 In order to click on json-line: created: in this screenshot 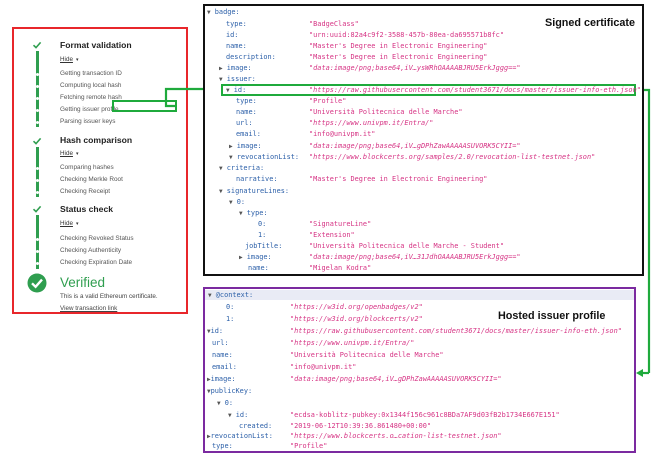, I will do `click(256, 426)`.